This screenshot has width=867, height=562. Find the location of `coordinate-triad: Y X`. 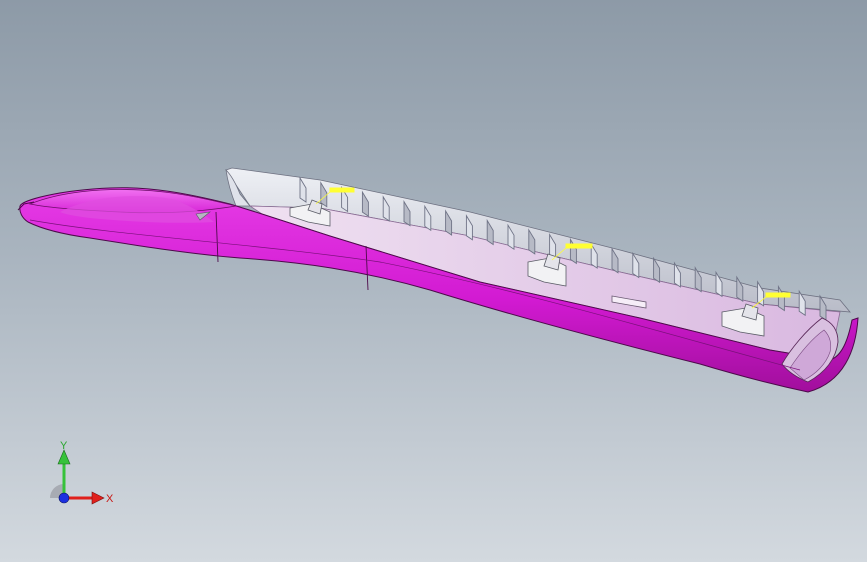

coordinate-triad: Y X is located at coordinates (82, 472).